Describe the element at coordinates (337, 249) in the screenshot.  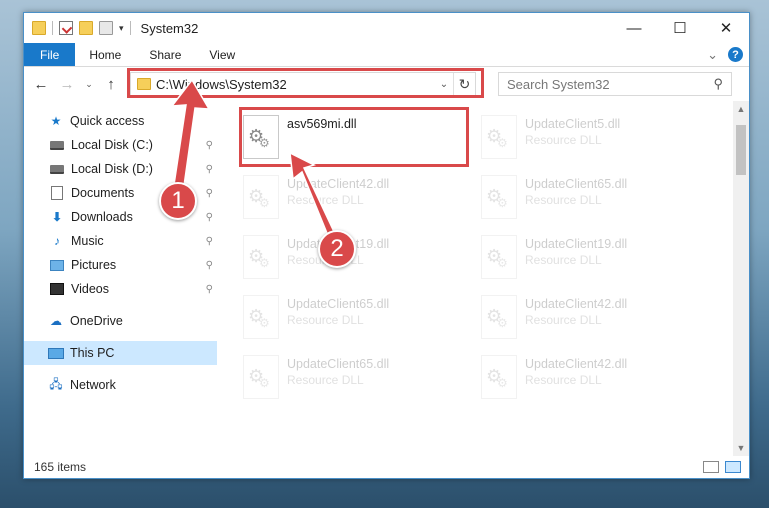
I see `step-2-badge: 2` at that location.